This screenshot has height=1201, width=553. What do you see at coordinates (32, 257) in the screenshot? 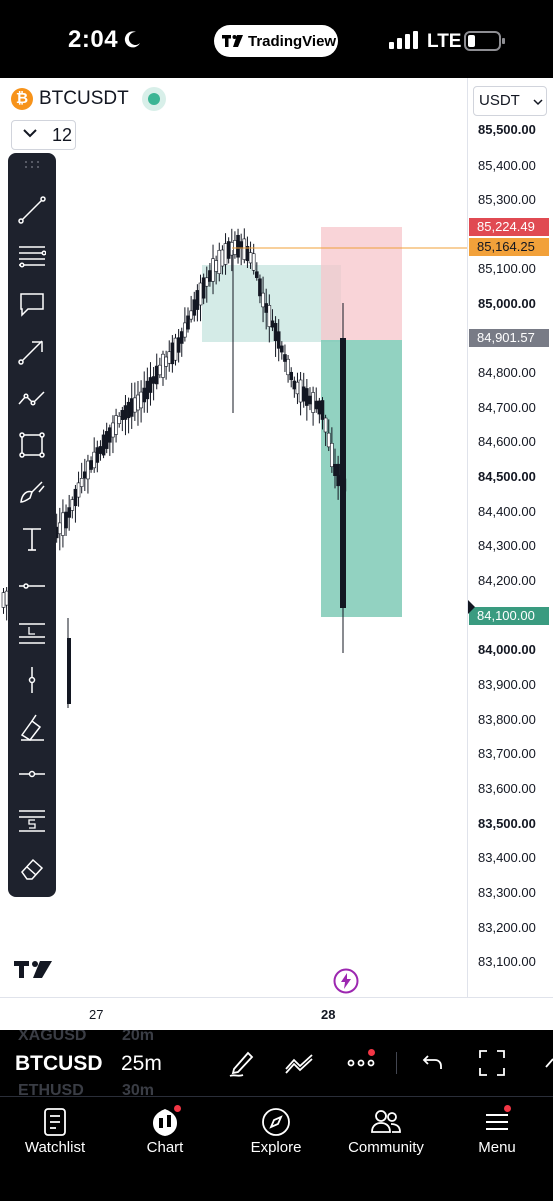
I see `fib-lines-icon` at bounding box center [32, 257].